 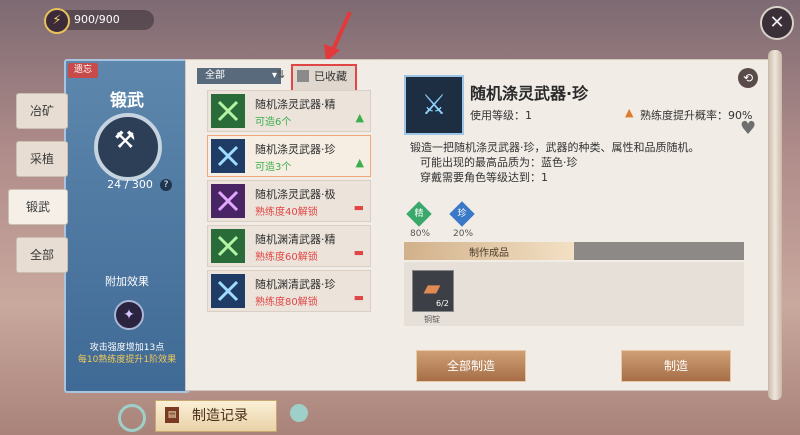 What do you see at coordinates (501, 115) in the screenshot?
I see `detail-level: 使用等级：1` at bounding box center [501, 115].